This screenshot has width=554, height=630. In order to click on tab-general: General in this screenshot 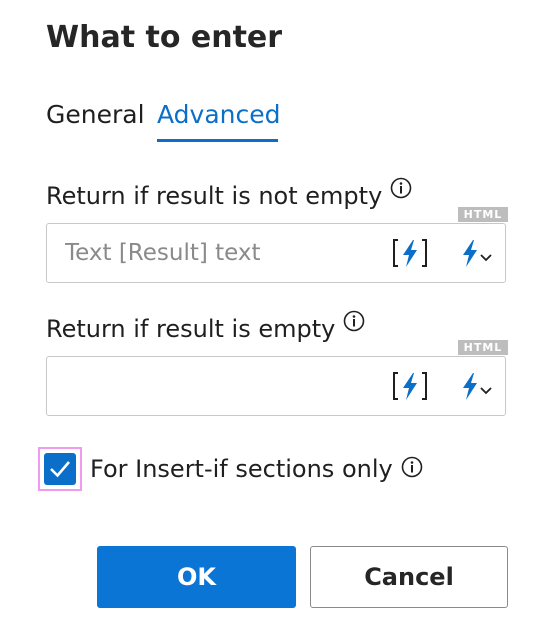, I will do `click(95, 114)`.